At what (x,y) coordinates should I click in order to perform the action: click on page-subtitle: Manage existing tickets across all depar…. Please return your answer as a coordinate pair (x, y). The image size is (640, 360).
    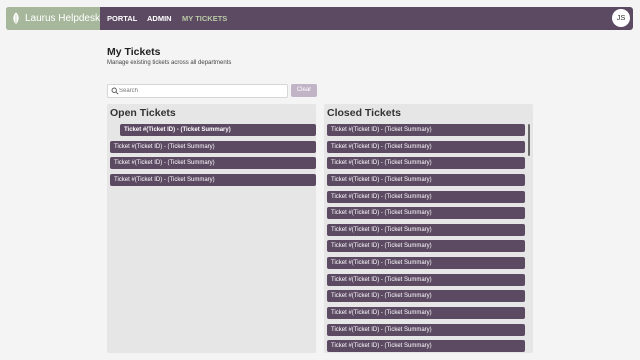
    Looking at the image, I should click on (169, 63).